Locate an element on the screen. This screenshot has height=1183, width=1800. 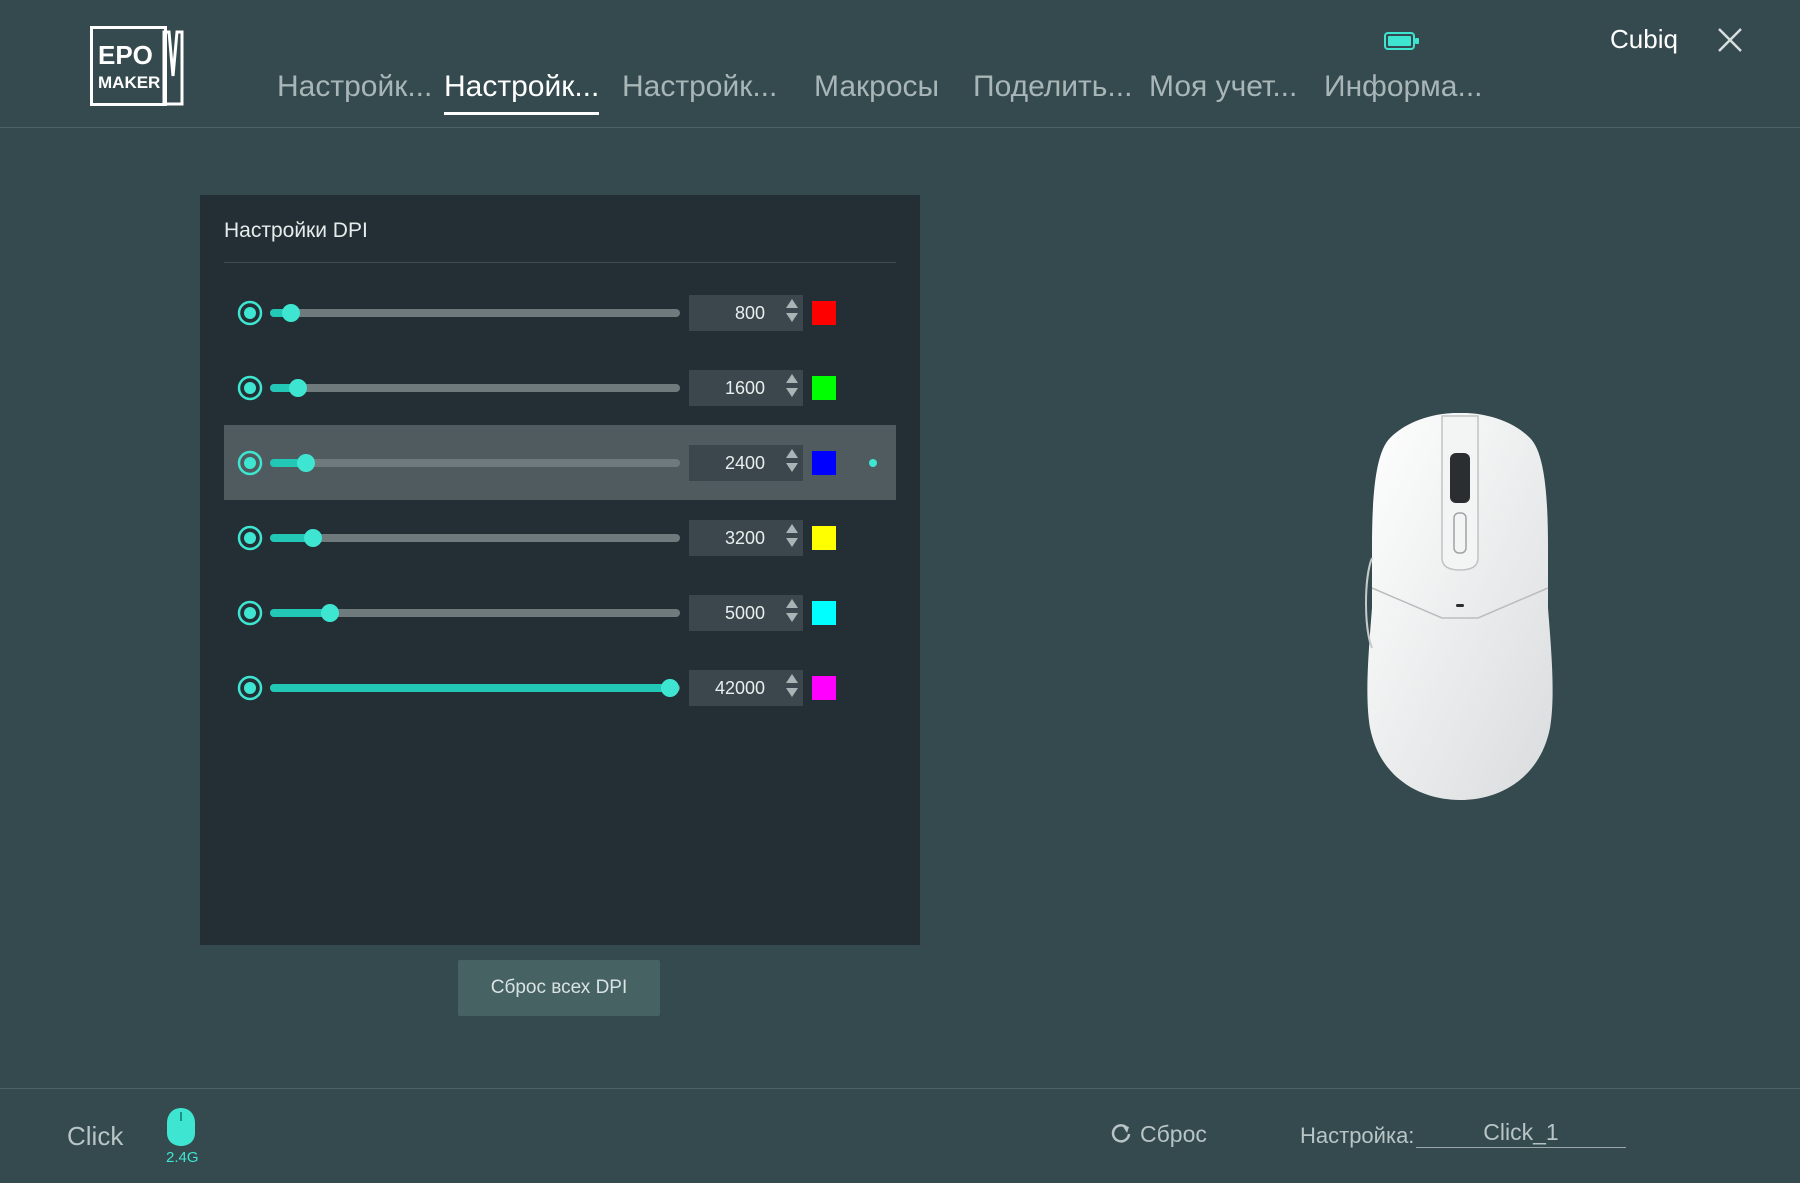
profile-selector: Click_1 is located at coordinates (1521, 1133).